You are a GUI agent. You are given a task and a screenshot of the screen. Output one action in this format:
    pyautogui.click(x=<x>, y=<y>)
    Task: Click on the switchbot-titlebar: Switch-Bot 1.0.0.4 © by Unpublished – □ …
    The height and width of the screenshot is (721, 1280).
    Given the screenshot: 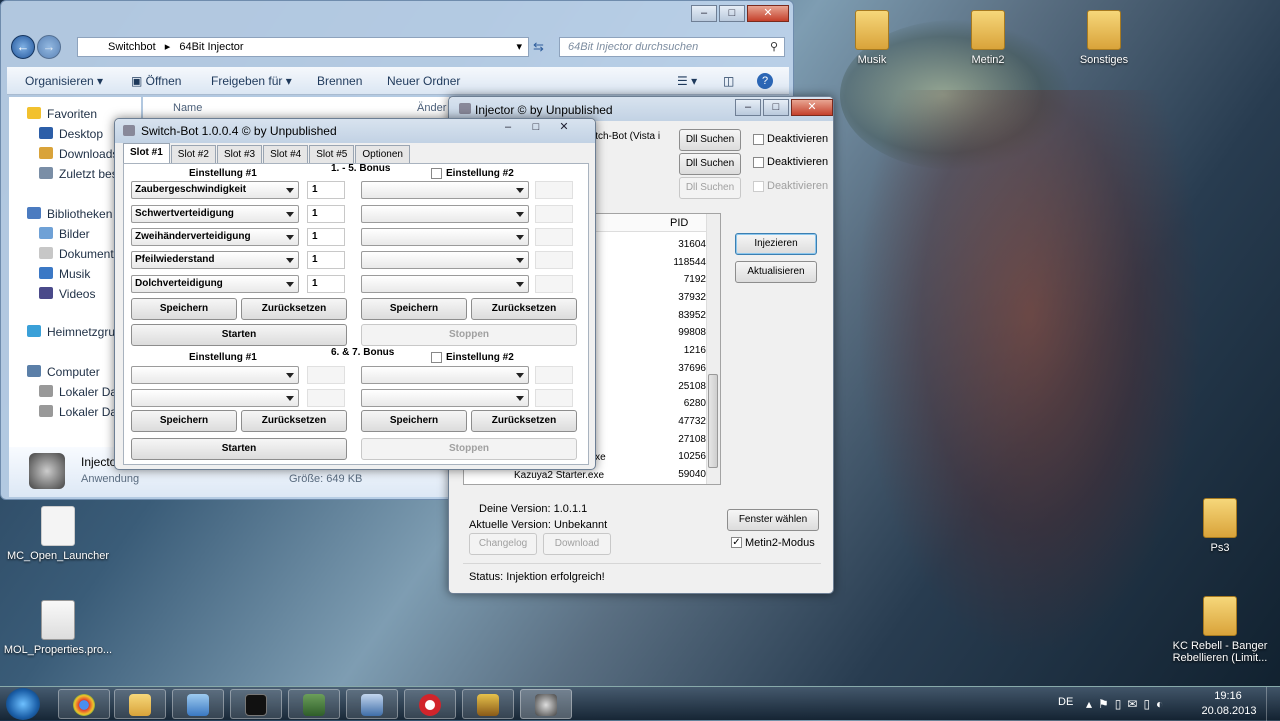 What is the action you would take?
    pyautogui.click(x=355, y=131)
    